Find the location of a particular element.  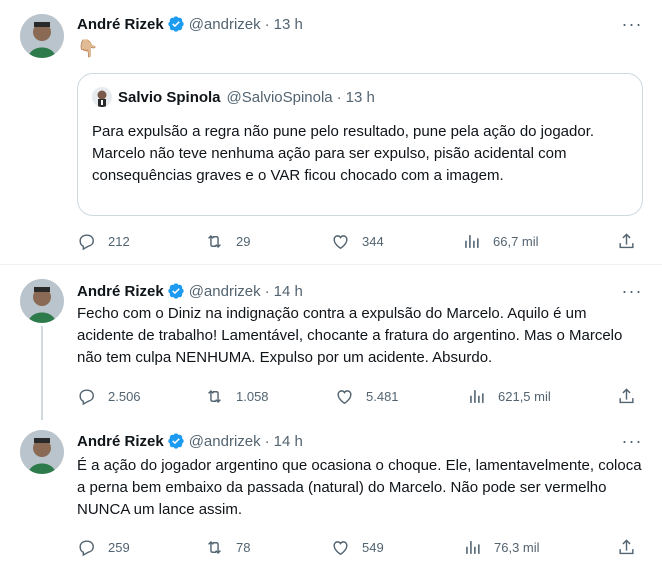

like-button: 549 is located at coordinates (357, 547).